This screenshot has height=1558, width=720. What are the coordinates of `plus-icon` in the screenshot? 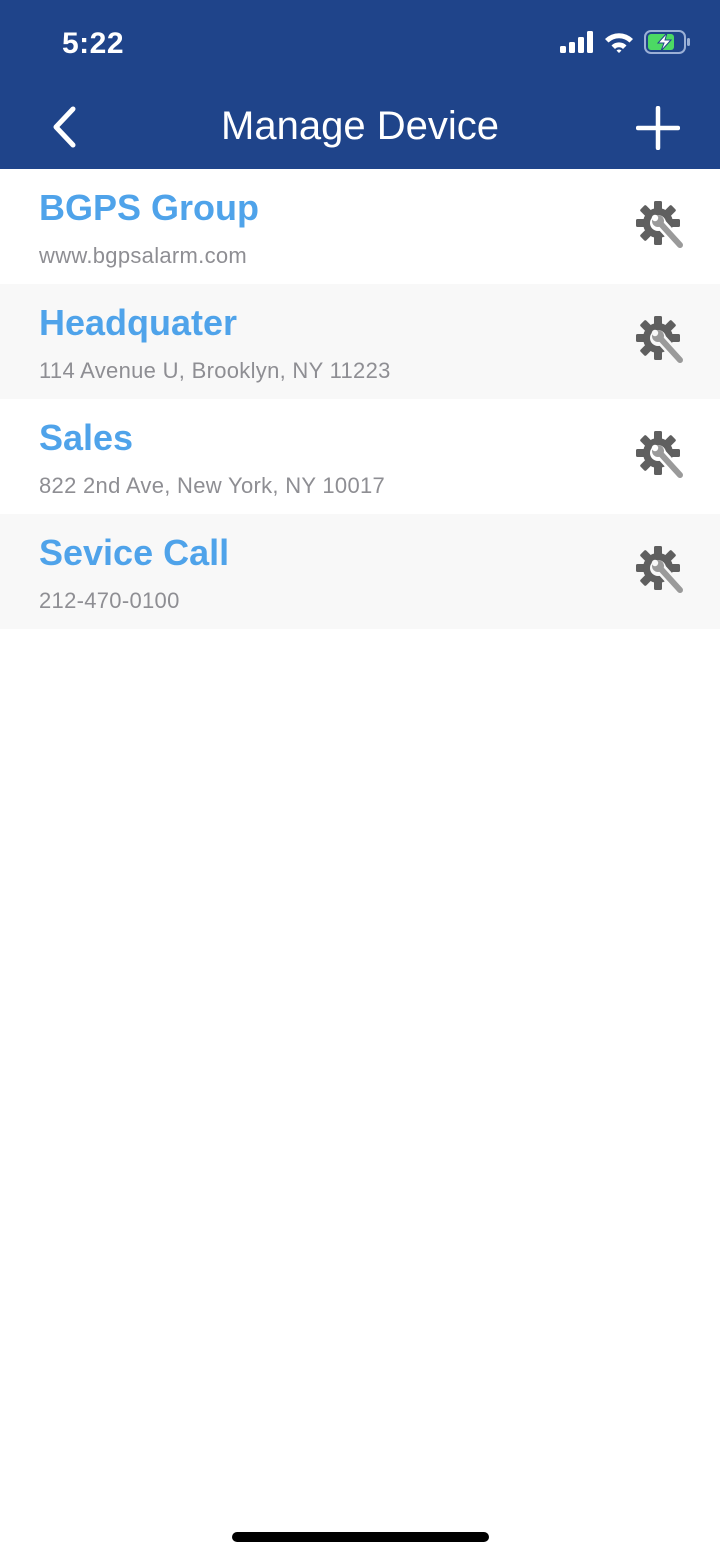 It's located at (658, 128).